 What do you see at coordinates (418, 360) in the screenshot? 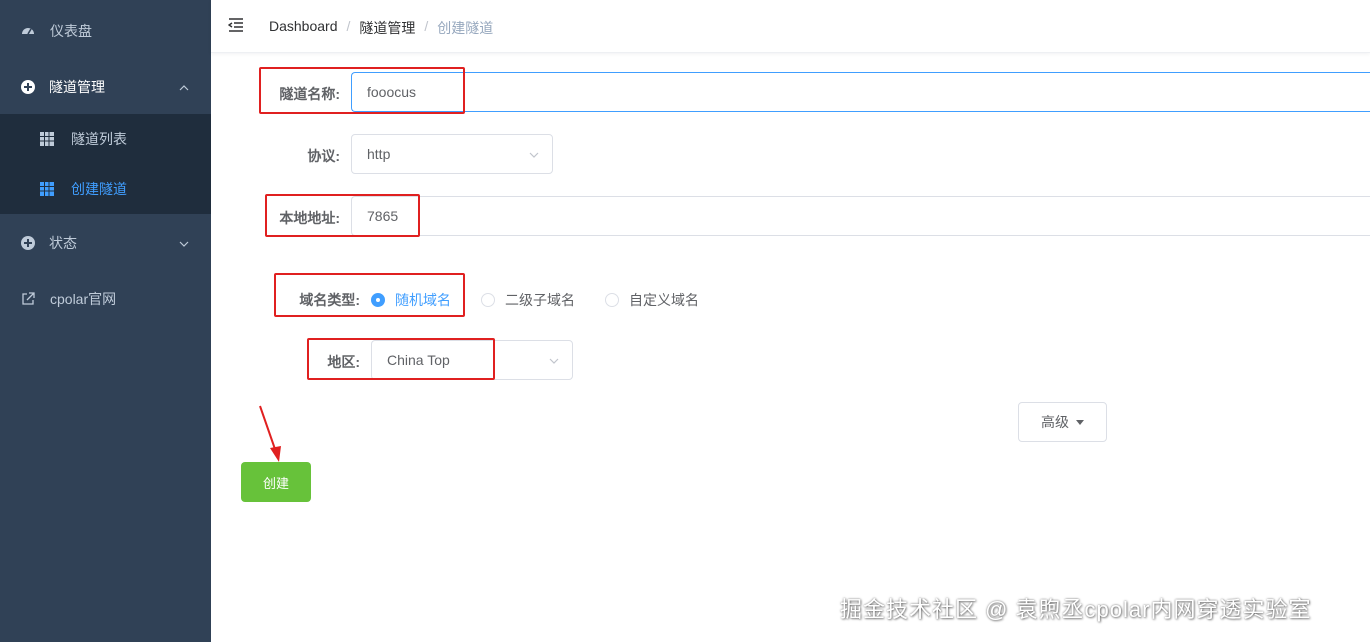
I see `region-value: China Top` at bounding box center [418, 360].